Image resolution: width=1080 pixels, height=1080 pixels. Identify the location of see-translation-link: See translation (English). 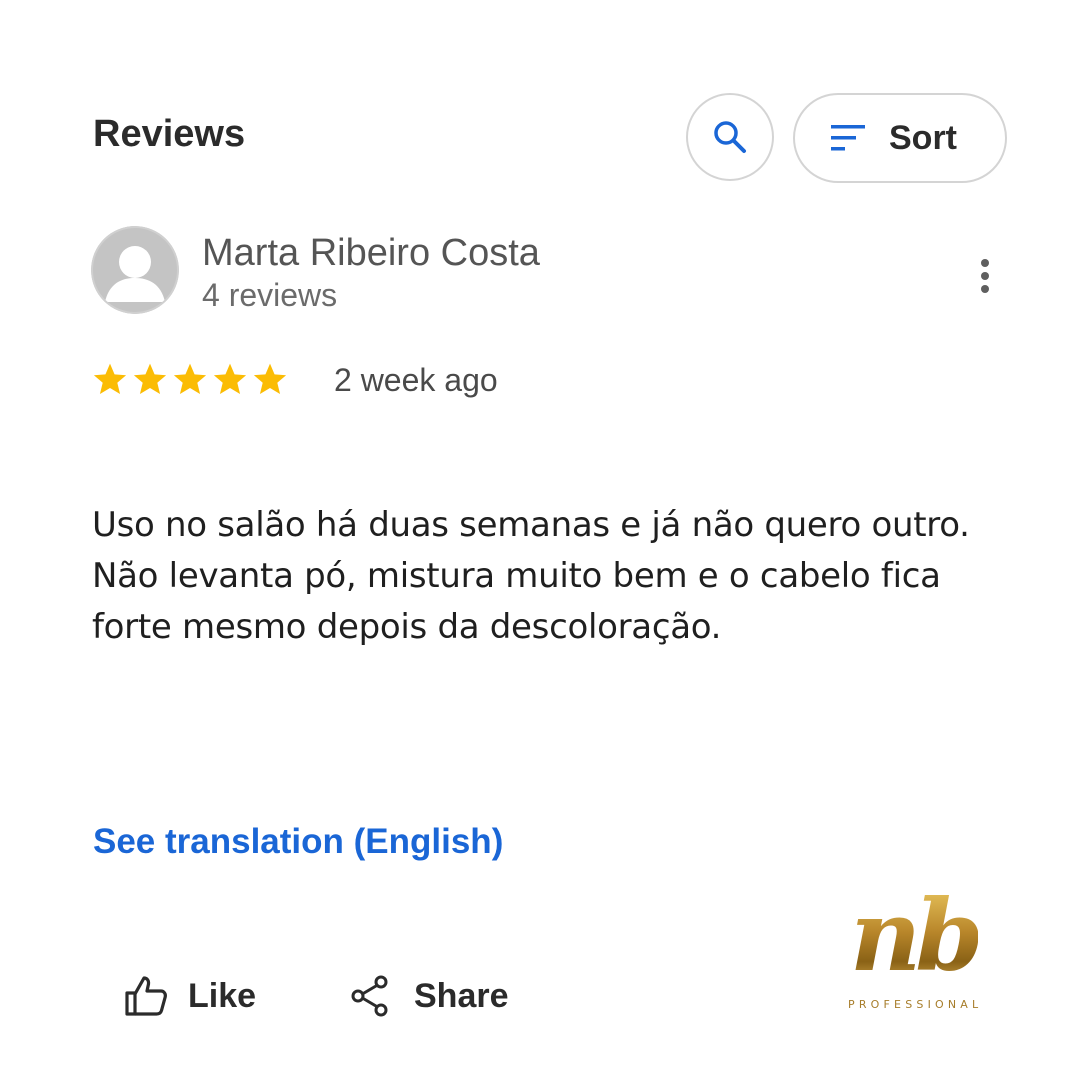
(298, 842).